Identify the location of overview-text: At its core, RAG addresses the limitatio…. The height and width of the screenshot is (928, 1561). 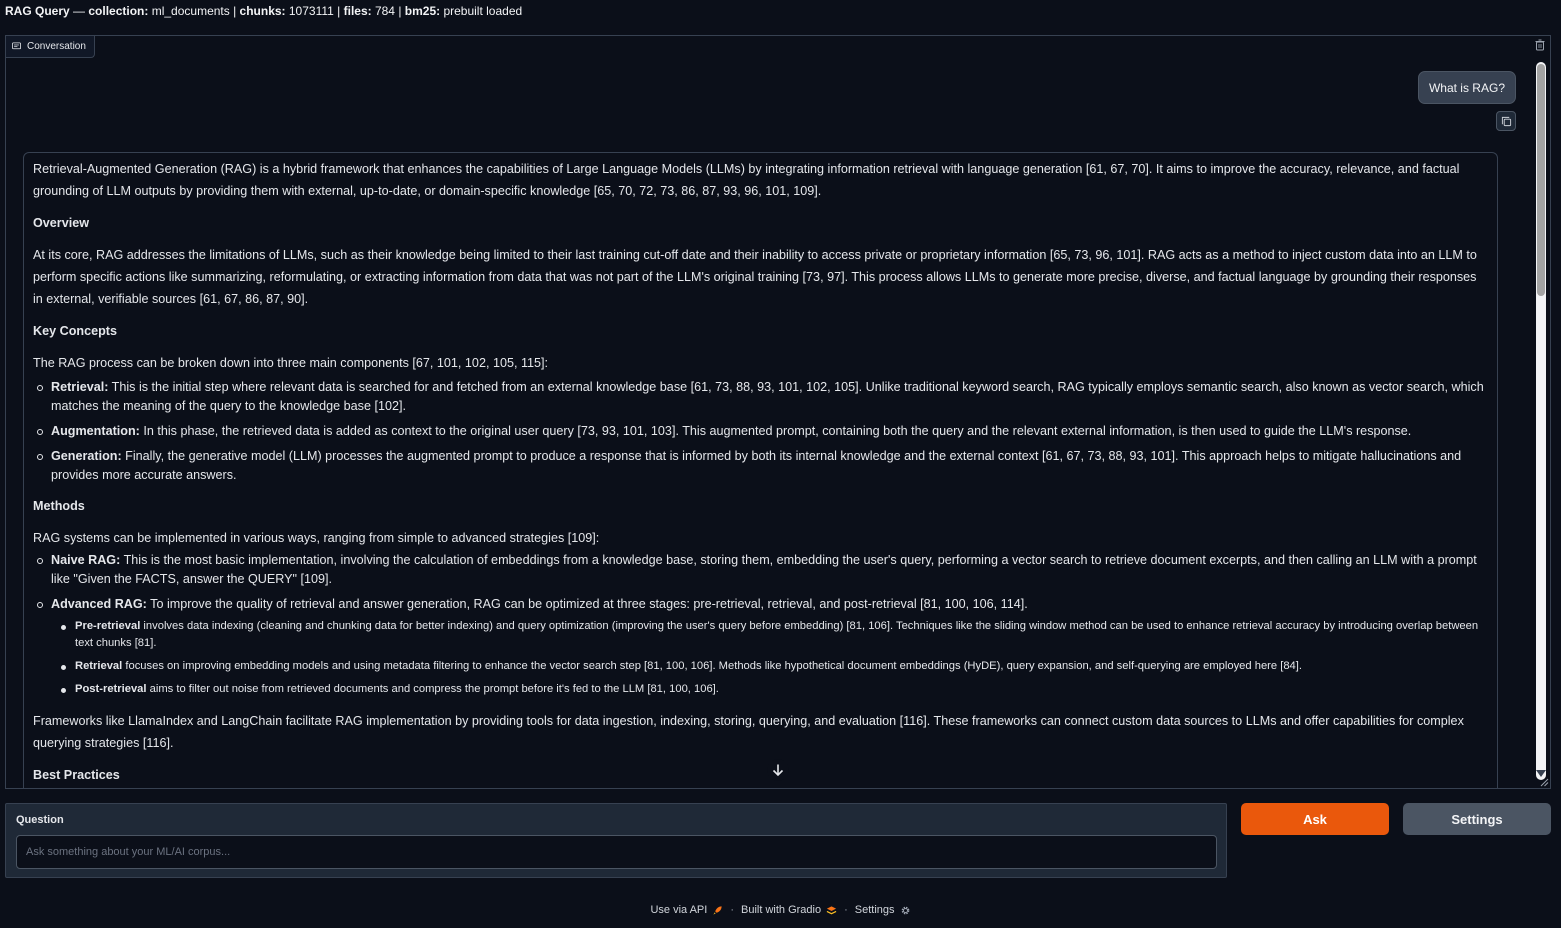
(755, 277).